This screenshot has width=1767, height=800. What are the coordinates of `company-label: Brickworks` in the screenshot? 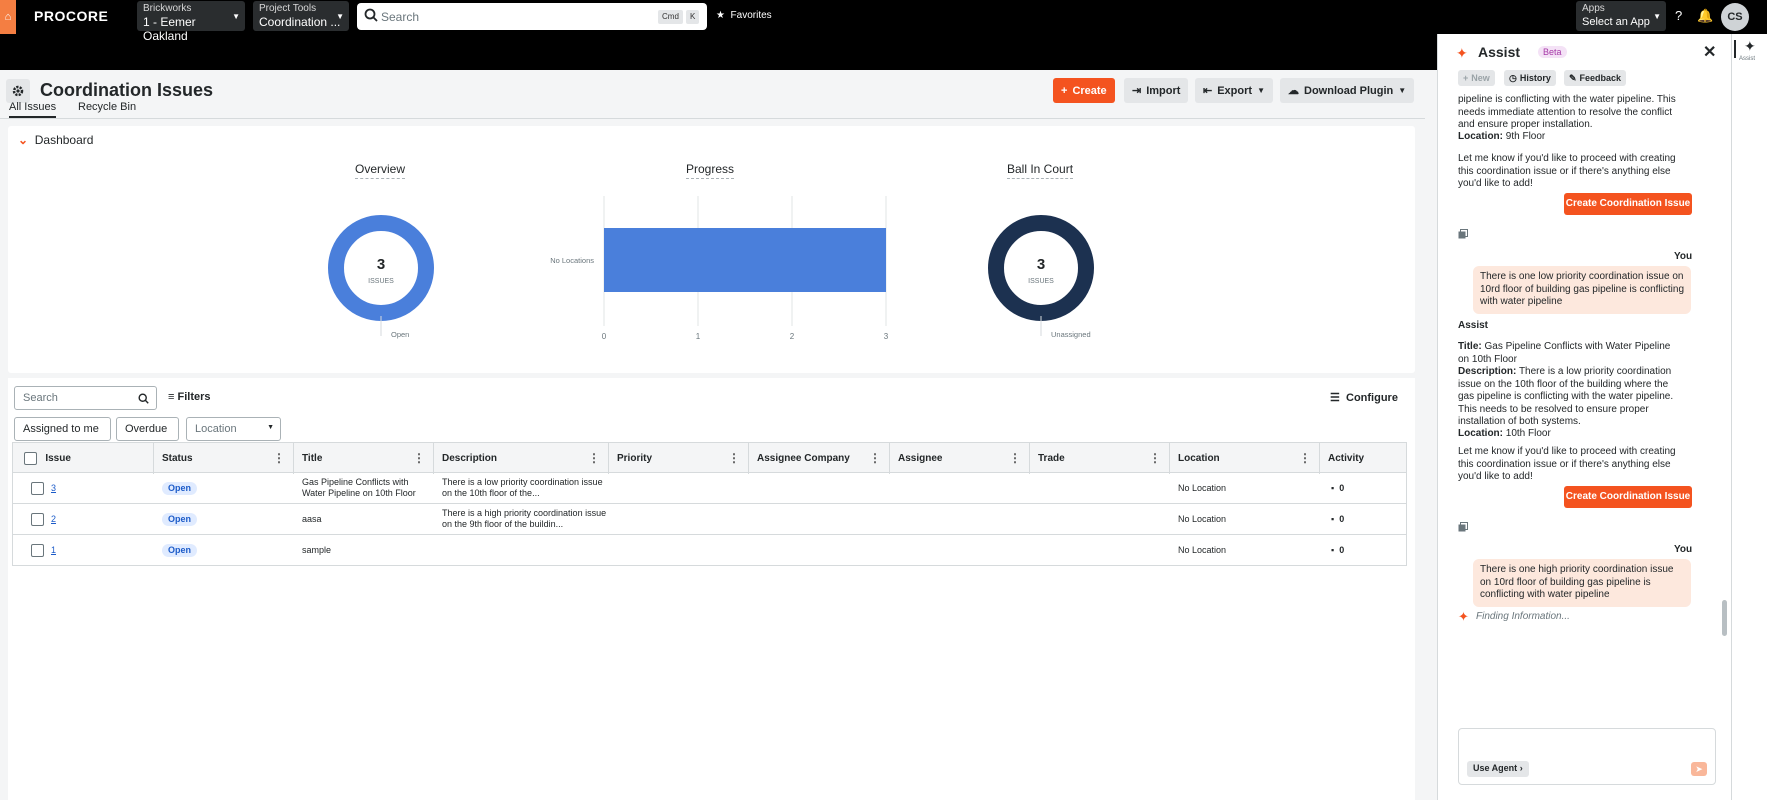 It's located at (167, 8).